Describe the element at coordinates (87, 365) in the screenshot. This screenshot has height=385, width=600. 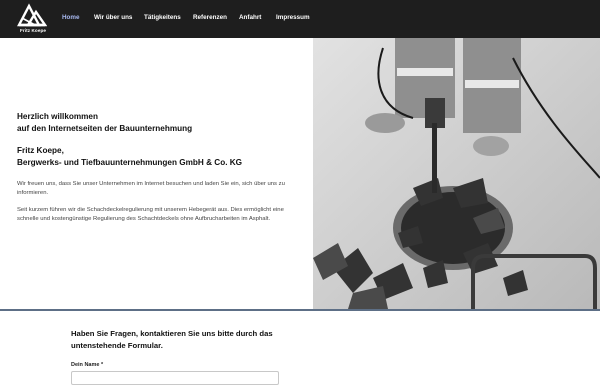
I see `name-field-label: Dein Name *` at that location.